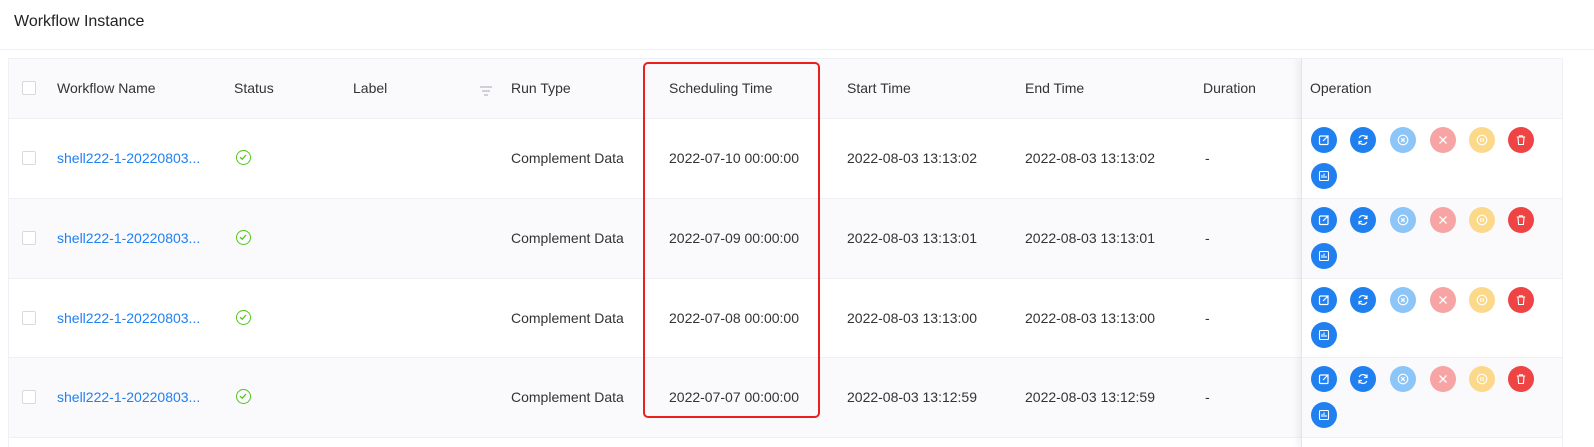  Describe the element at coordinates (370, 88) in the screenshot. I see `column-header-label: Label` at that location.